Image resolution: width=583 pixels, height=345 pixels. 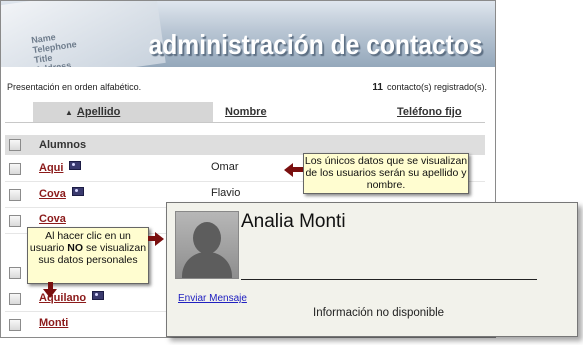 I want to click on first-name: Flavio, so click(x=226, y=193).